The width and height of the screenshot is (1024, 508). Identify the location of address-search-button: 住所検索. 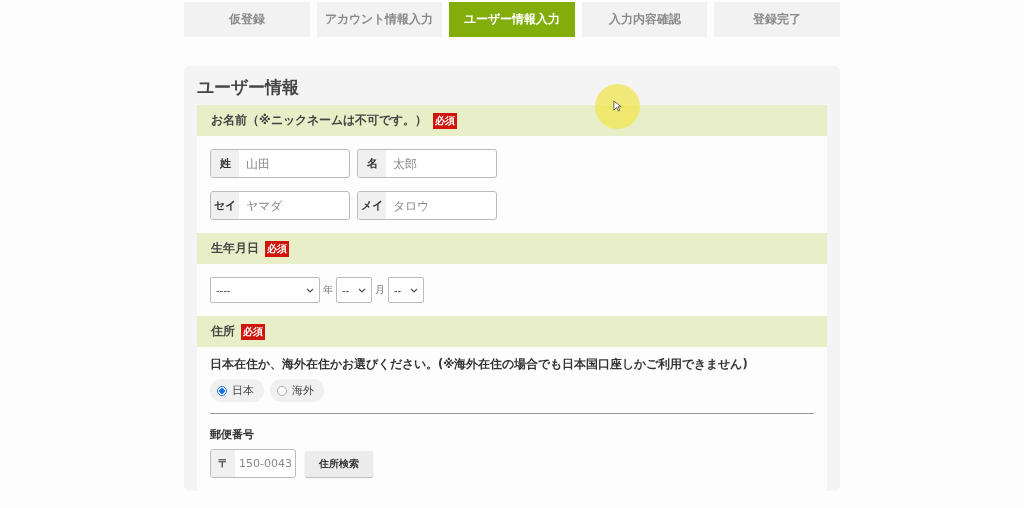
(339, 463).